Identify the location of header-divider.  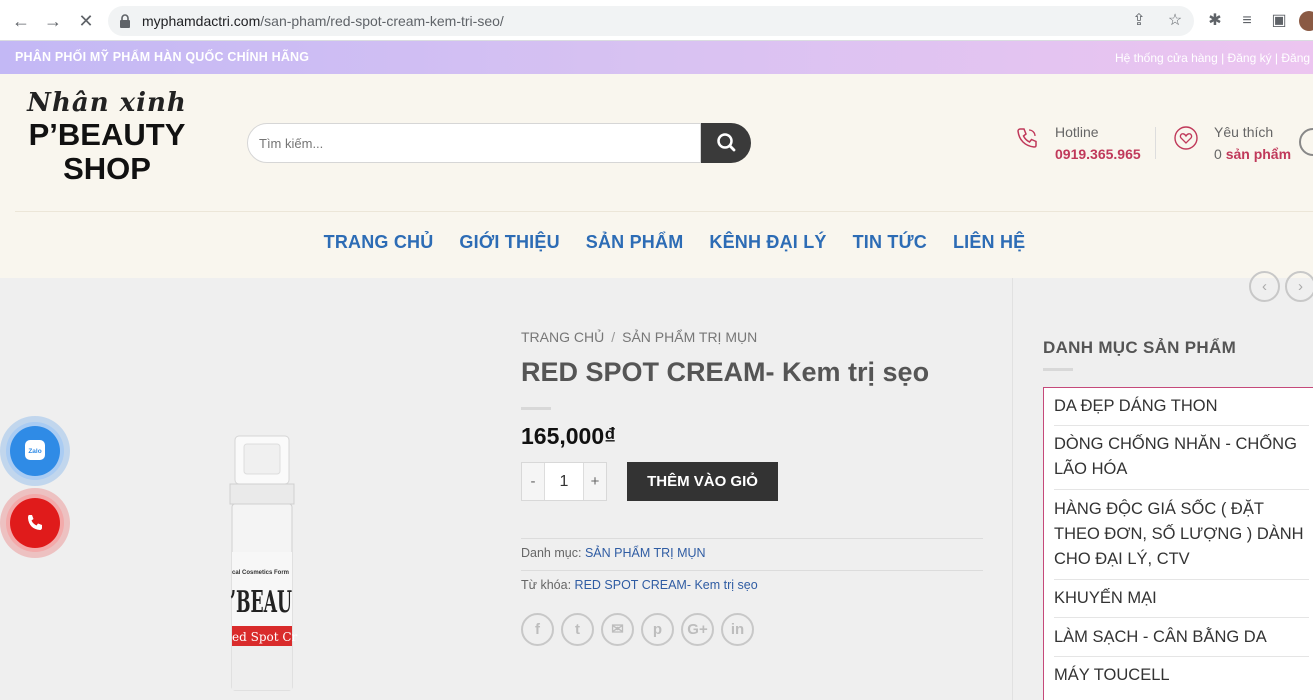
(1155, 143).